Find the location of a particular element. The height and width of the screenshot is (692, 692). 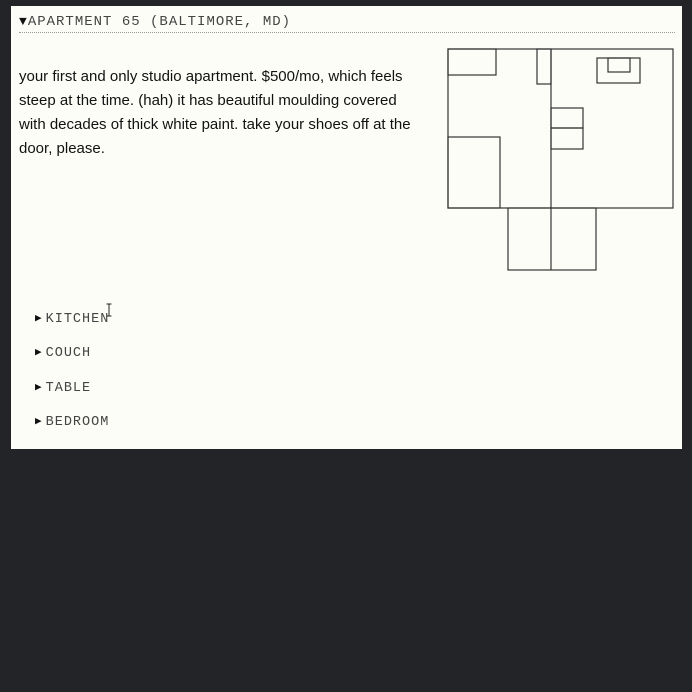

floorplan-bed is located at coordinates (474, 172).